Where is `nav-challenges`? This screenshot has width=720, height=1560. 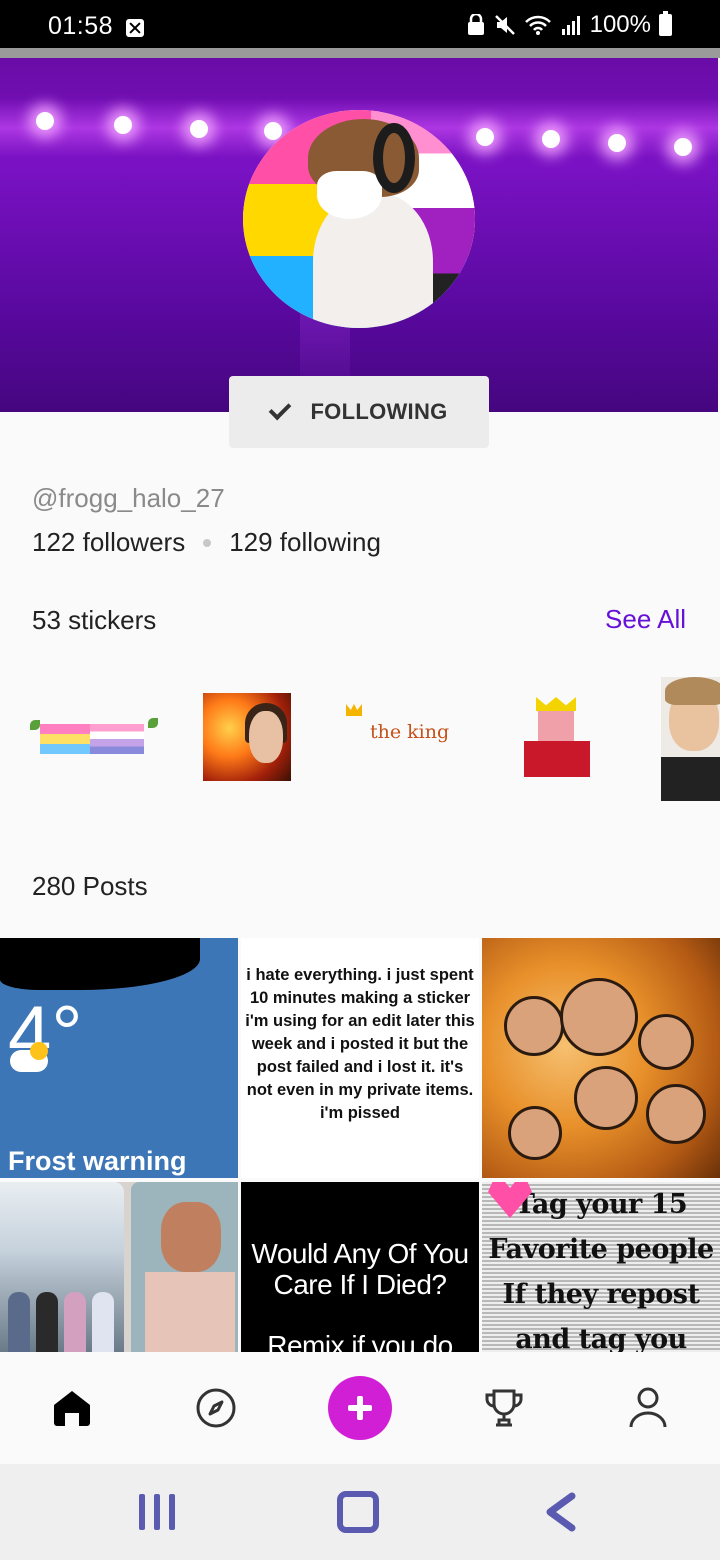 nav-challenges is located at coordinates (504, 1408).